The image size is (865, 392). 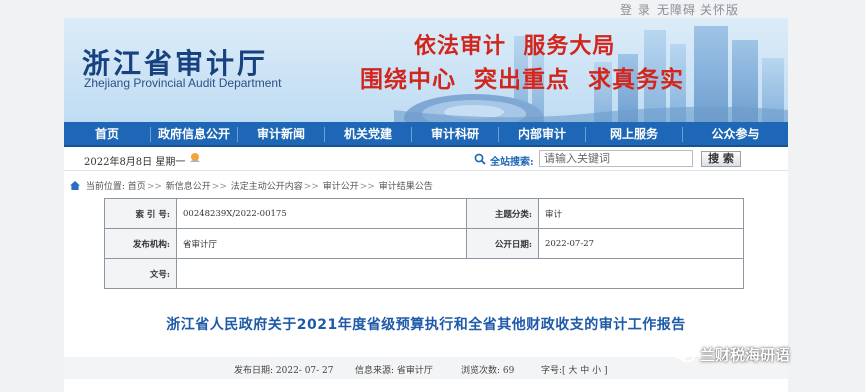 I want to click on table-row: 文号:, so click(x=424, y=273).